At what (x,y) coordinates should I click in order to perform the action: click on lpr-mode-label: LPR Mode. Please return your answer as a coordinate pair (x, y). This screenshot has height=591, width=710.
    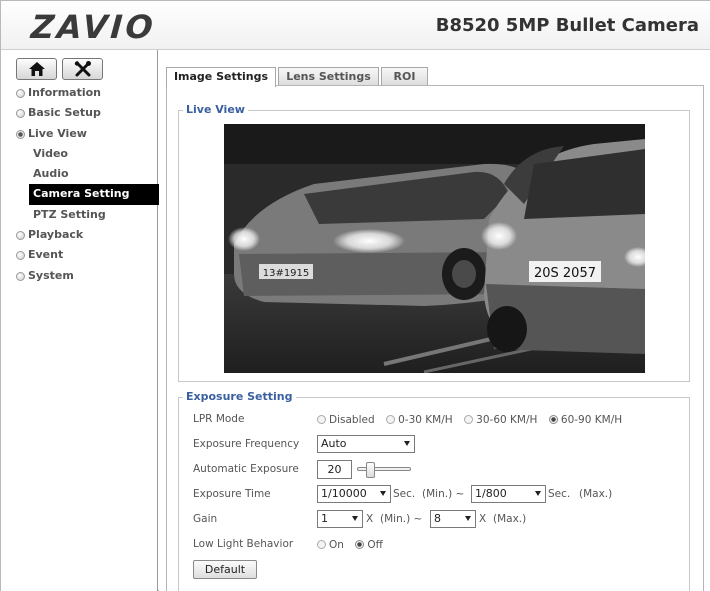
    Looking at the image, I should click on (219, 419).